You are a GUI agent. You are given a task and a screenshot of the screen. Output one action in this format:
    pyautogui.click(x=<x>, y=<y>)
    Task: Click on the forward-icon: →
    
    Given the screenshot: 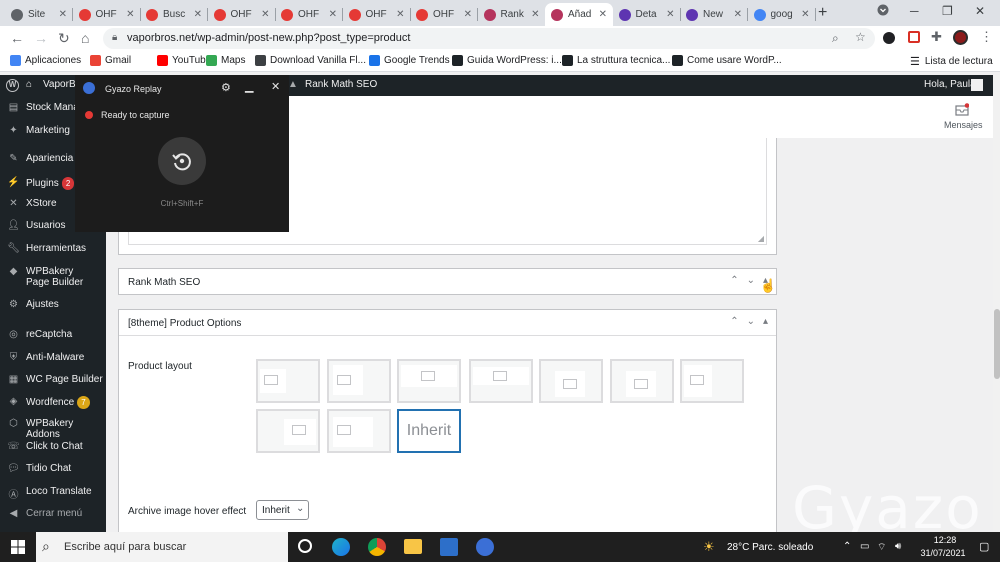 What is the action you would take?
    pyautogui.click(x=41, y=38)
    